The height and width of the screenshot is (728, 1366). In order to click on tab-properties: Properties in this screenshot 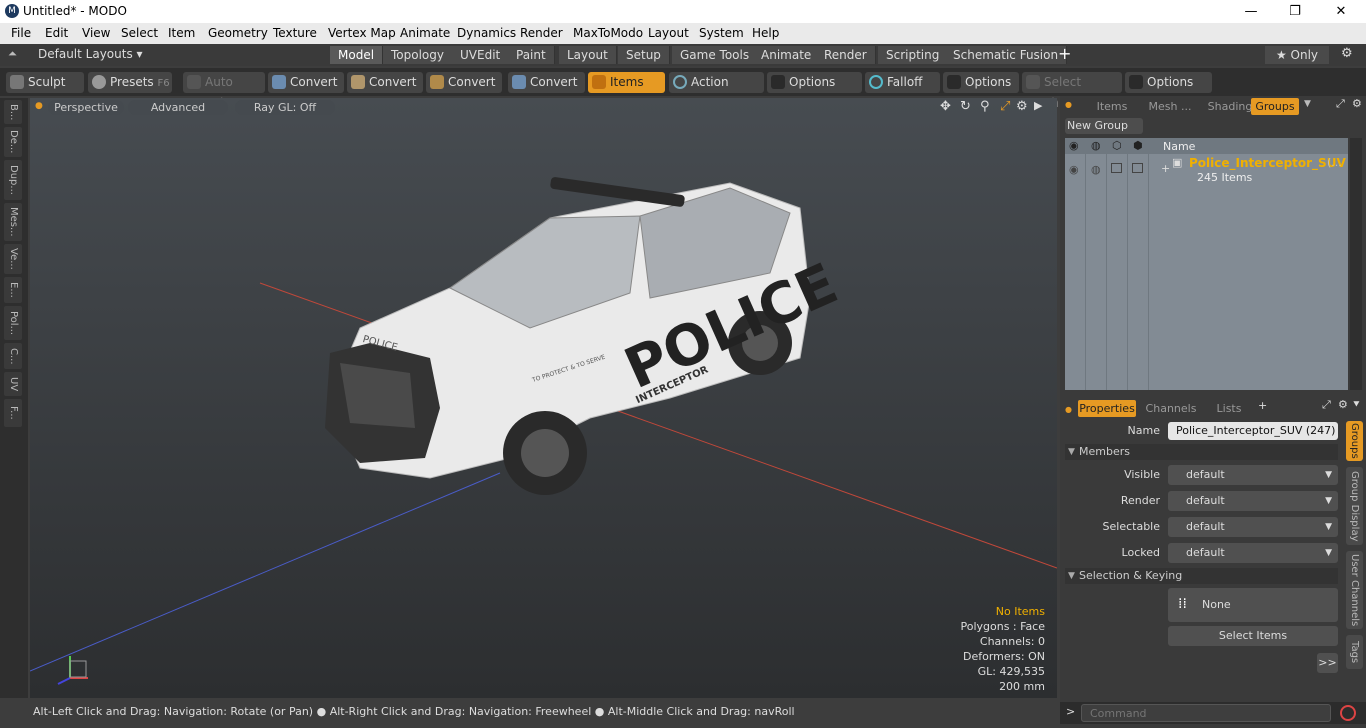, I will do `click(1107, 408)`.